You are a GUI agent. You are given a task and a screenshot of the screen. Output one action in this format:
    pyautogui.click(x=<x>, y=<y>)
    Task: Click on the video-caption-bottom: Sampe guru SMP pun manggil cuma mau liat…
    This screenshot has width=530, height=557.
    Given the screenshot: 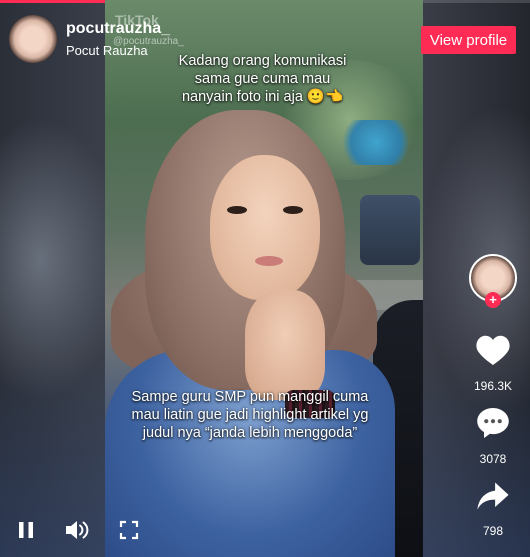 What is the action you would take?
    pyautogui.click(x=250, y=415)
    